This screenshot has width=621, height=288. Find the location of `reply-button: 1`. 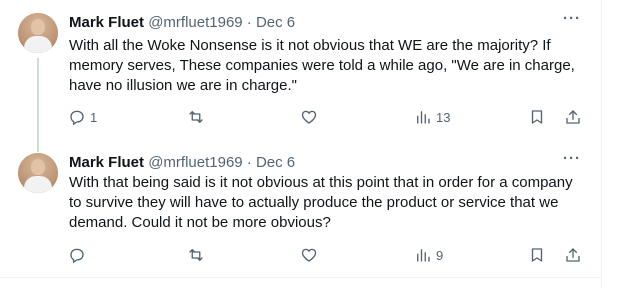

reply-button: 1 is located at coordinates (82, 117).